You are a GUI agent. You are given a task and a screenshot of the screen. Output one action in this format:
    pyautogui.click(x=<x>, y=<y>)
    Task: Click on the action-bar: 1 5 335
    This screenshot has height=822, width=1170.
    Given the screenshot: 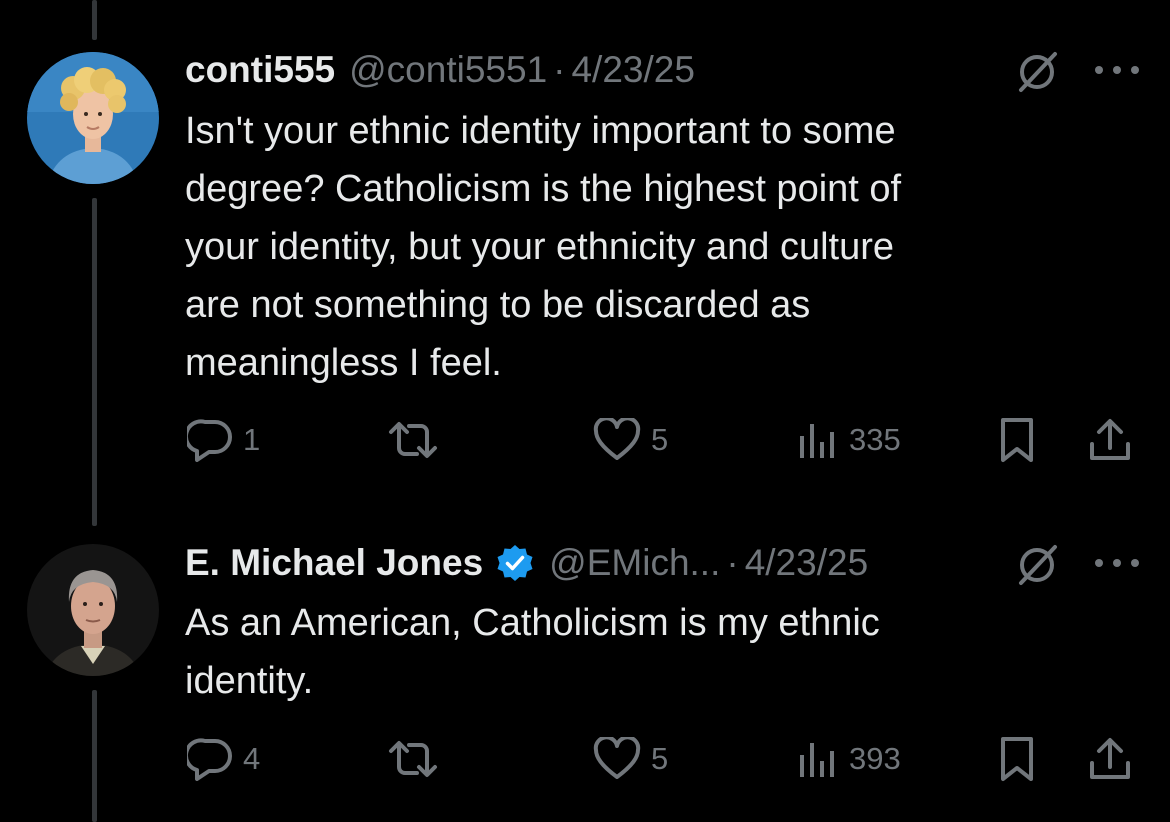 What is the action you would take?
    pyautogui.click(x=665, y=440)
    